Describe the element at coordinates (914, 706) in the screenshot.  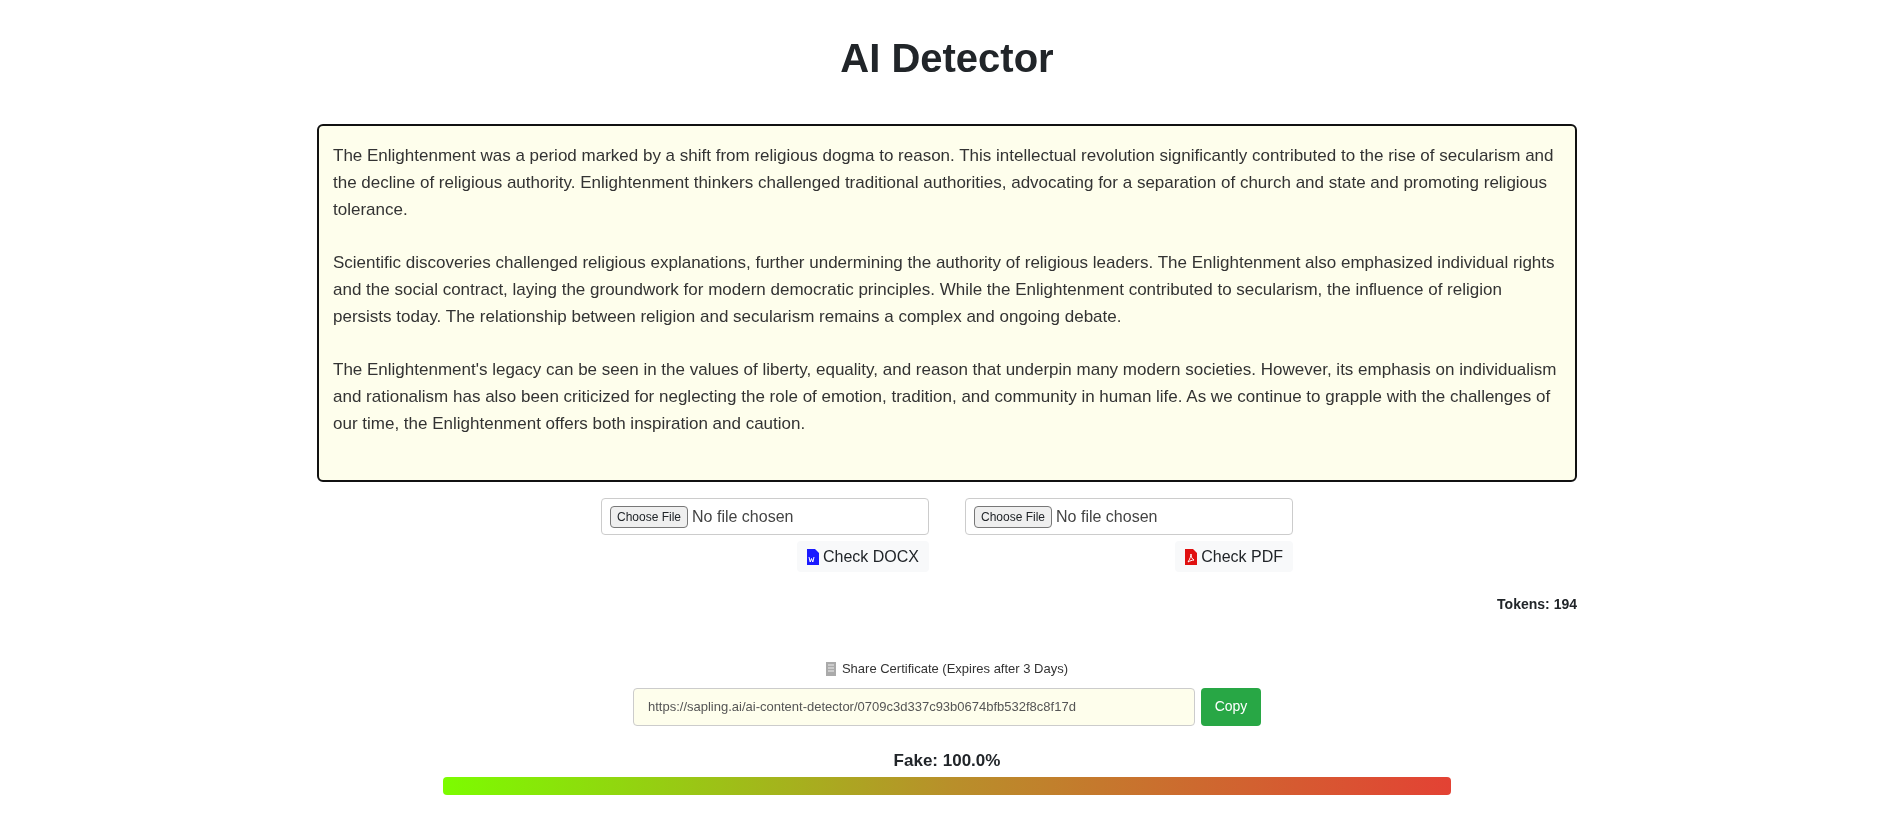
I see `share-url-field: https://sapling.ai/ai-content-detector/0709c3d337c93b0674bfb532f8c8f17d` at that location.